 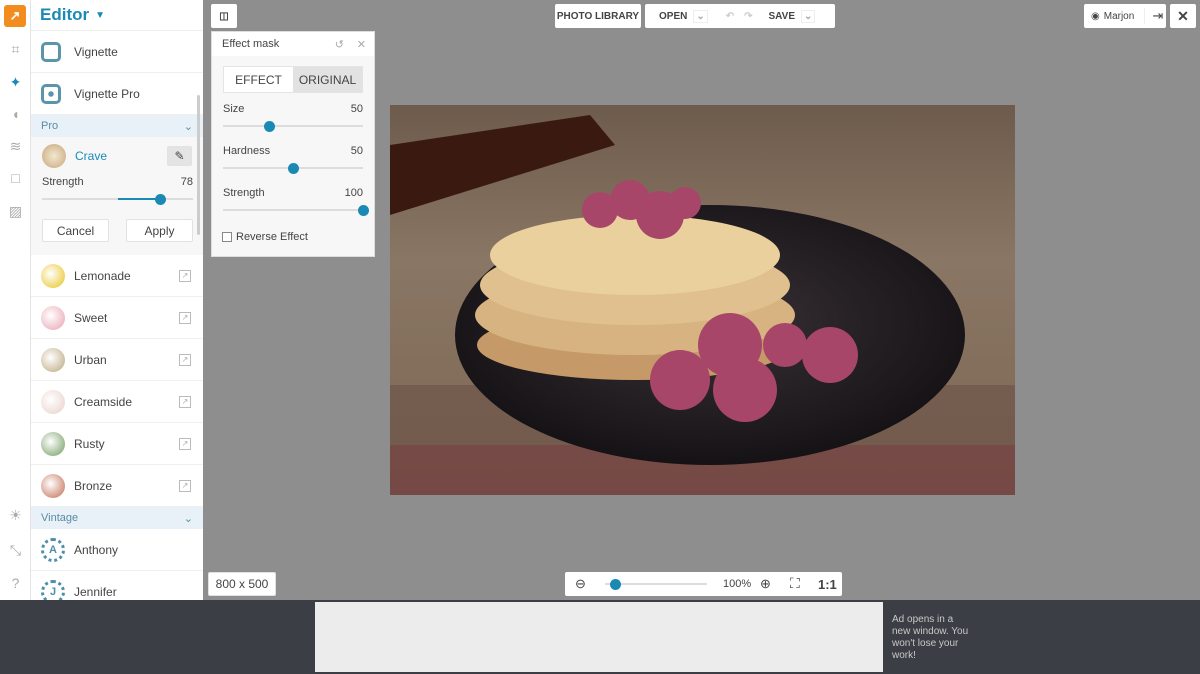 I want to click on list-item-vintage: A Anthony, so click(x=117, y=550).